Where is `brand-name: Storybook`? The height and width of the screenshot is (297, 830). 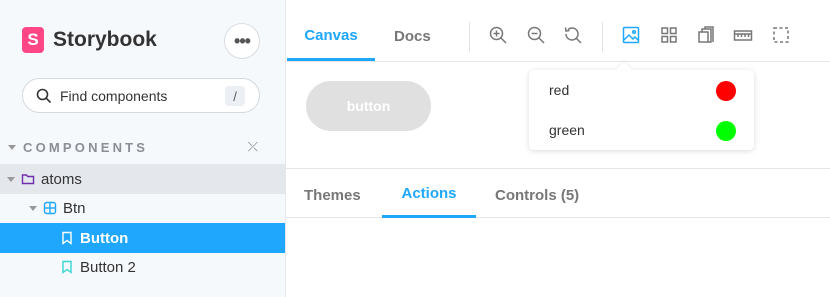 brand-name: Storybook is located at coordinates (105, 39).